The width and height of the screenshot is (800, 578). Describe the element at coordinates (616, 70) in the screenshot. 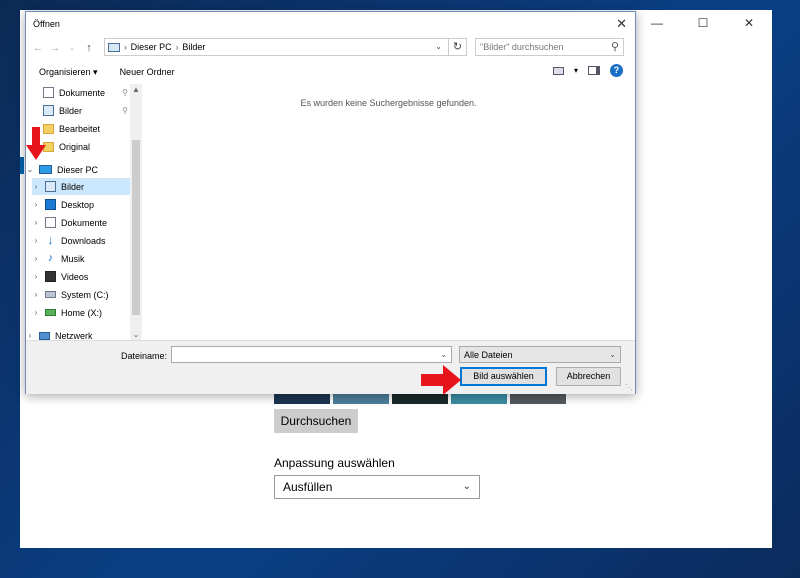

I see `help-icon: ?` at that location.